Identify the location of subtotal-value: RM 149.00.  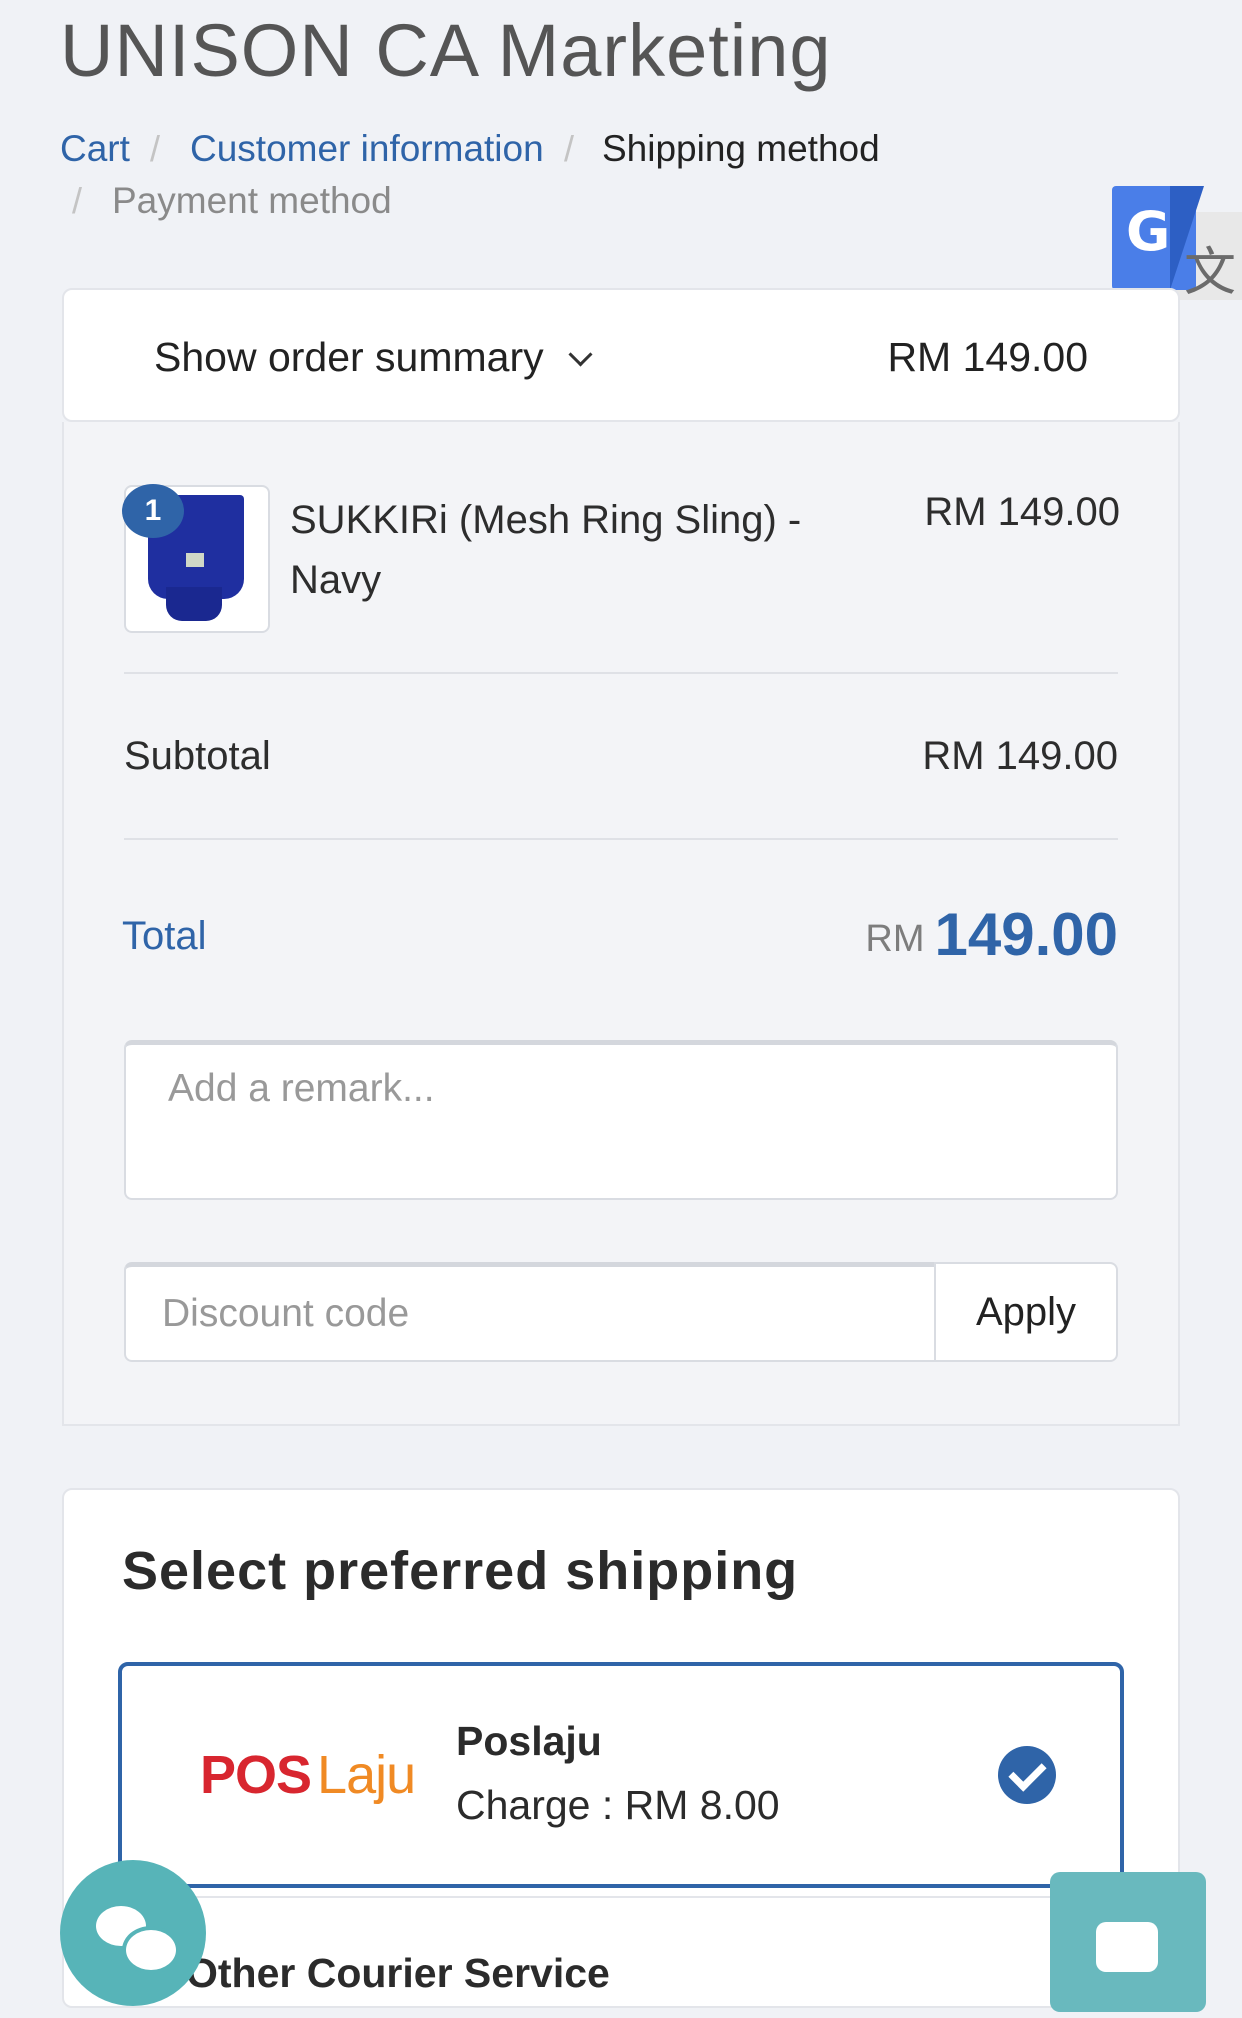
(1020, 756).